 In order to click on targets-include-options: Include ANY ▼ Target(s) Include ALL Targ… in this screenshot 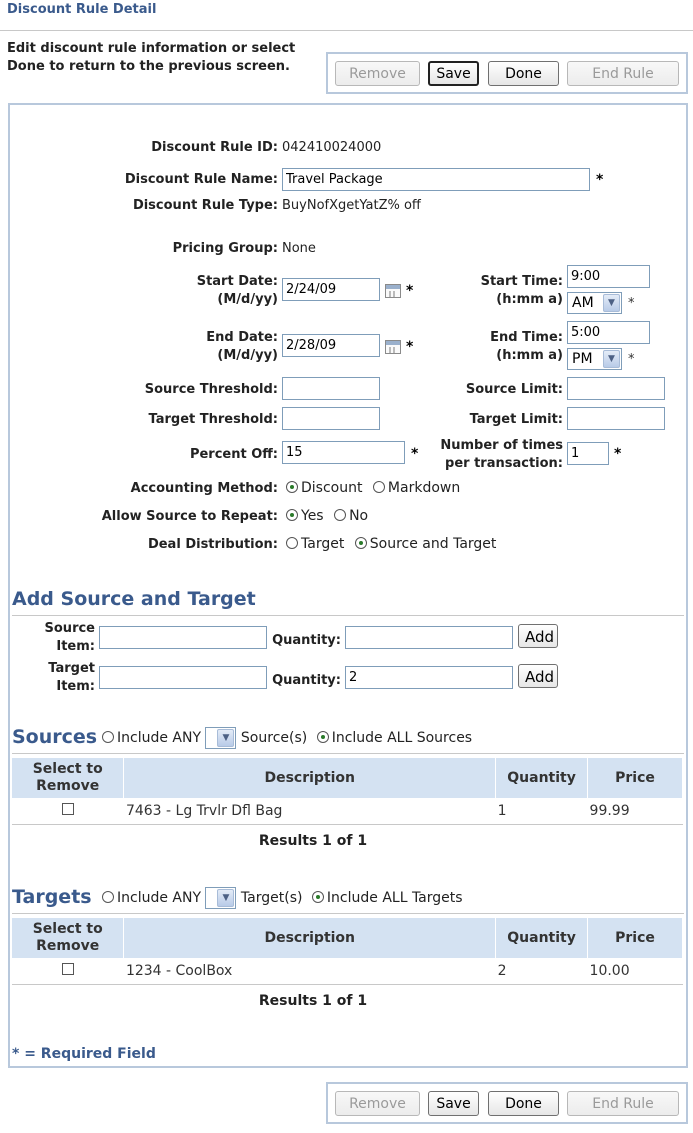, I will do `click(282, 898)`.